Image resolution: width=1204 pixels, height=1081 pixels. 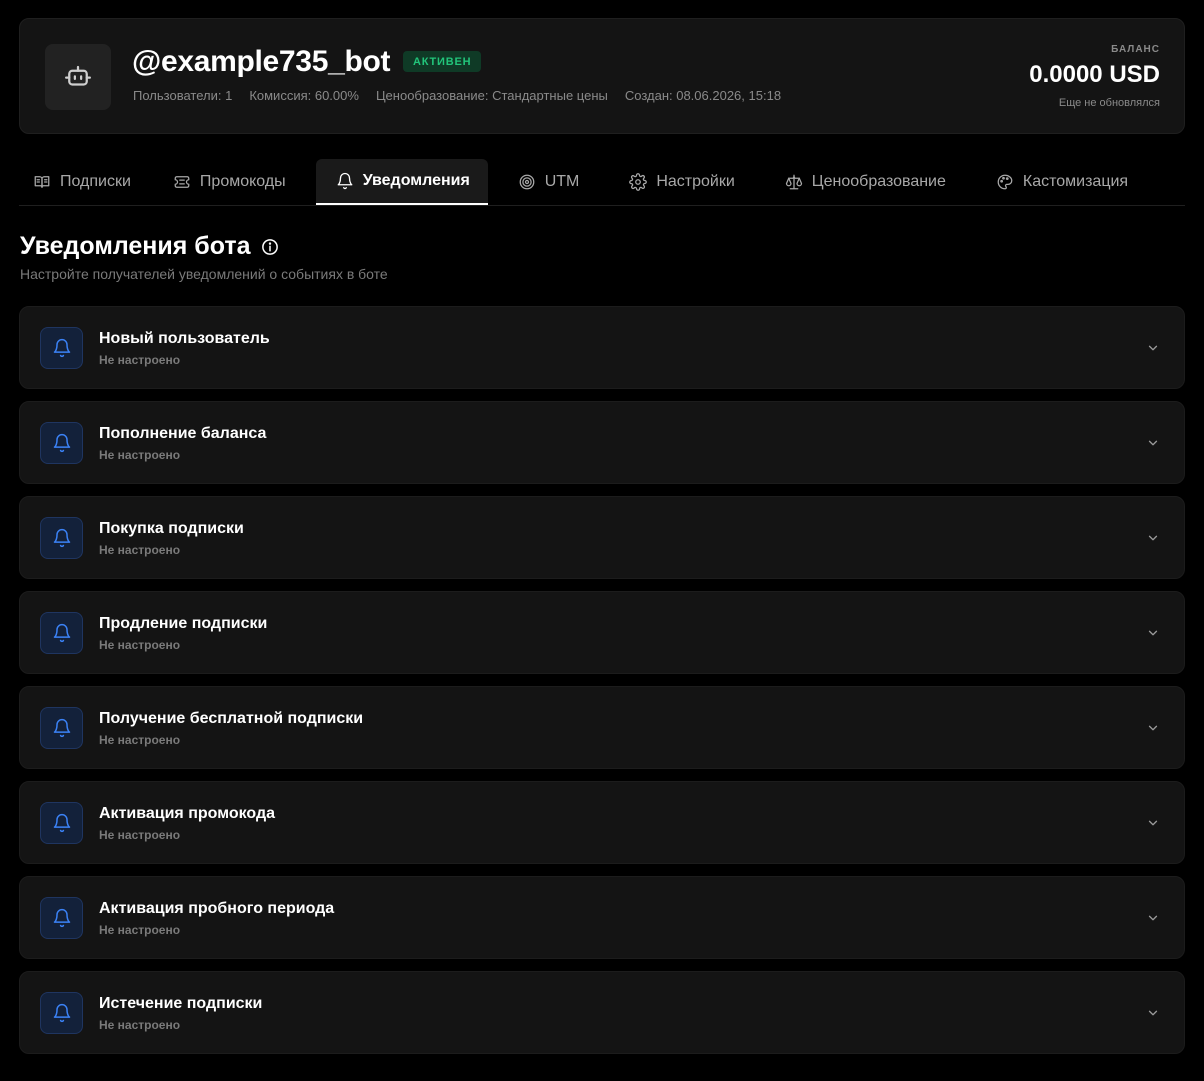 What do you see at coordinates (95, 181) in the screenshot?
I see `tab-label: Подписки` at bounding box center [95, 181].